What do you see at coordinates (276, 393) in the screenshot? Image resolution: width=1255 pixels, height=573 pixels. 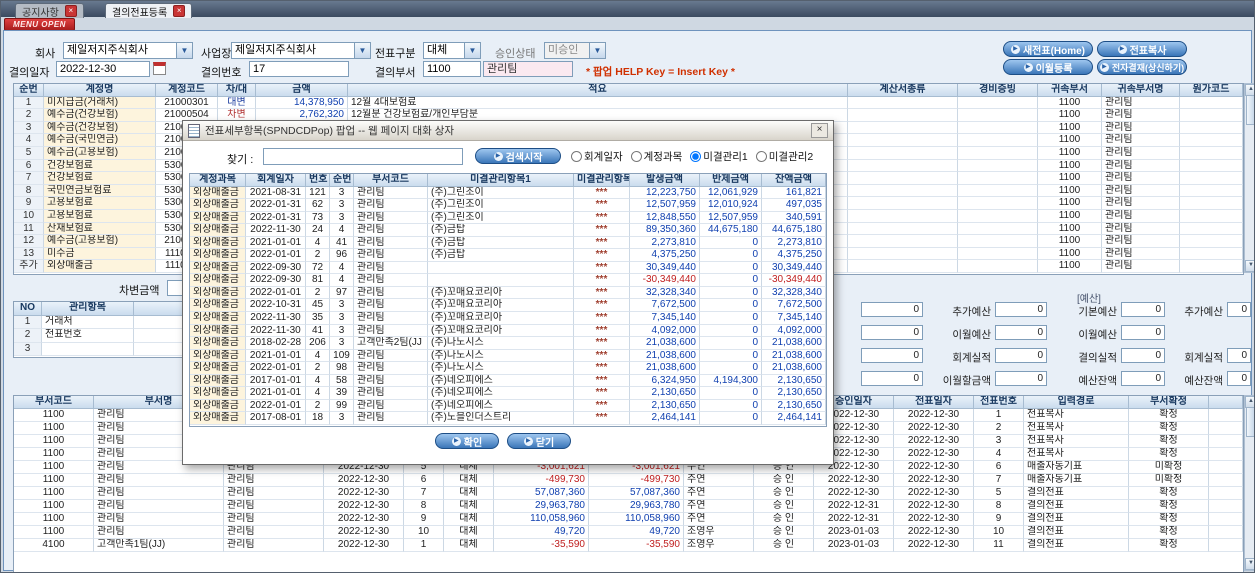 I see `cell: 2021-01-01` at bounding box center [276, 393].